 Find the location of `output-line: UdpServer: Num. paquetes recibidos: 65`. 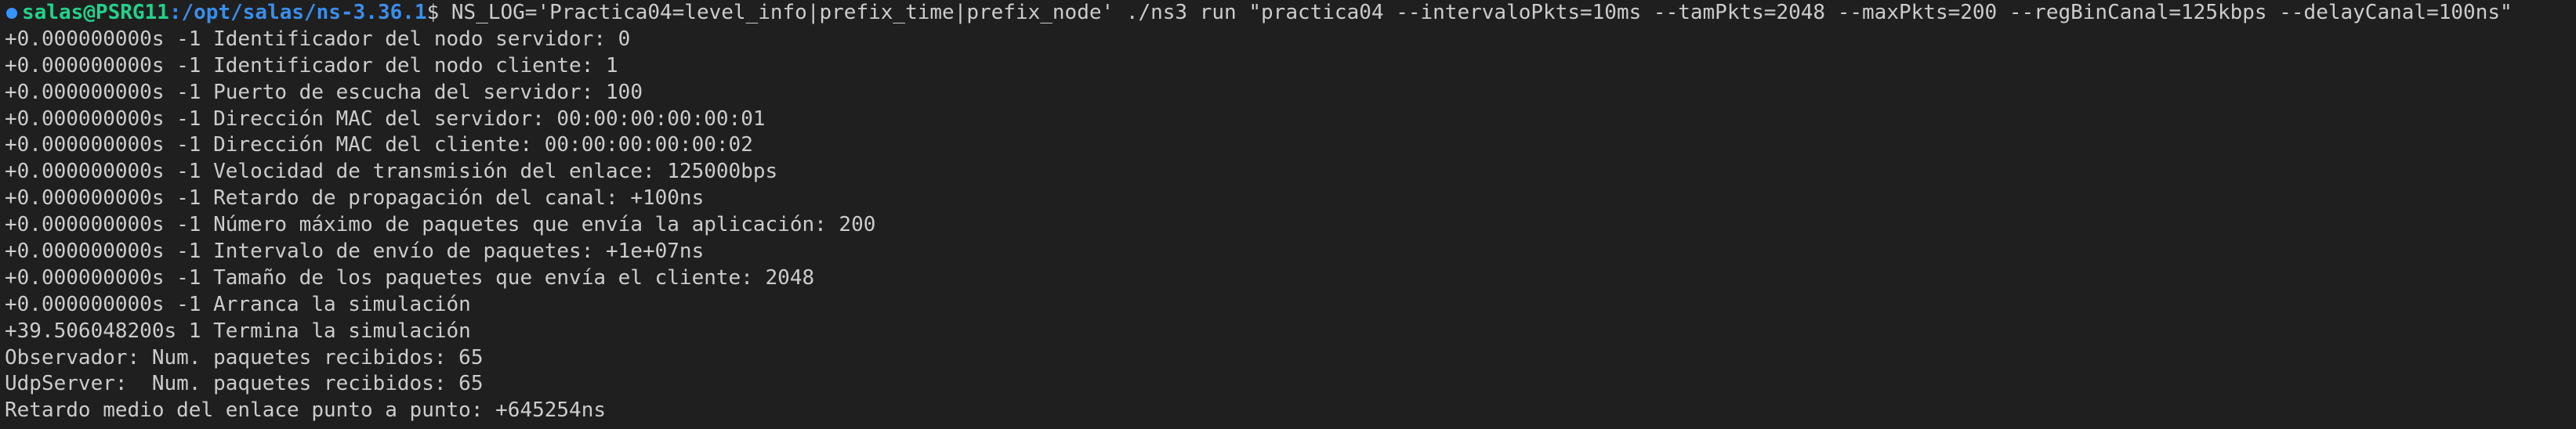

output-line: UdpServer: Num. paquetes recibidos: 65 is located at coordinates (244, 384).